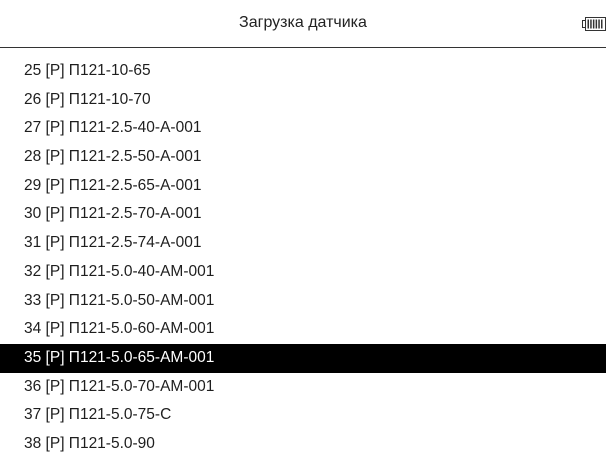  Describe the element at coordinates (303, 387) in the screenshot. I see `list-item: 36 [P] П121-5.0-70-АМ-001` at that location.